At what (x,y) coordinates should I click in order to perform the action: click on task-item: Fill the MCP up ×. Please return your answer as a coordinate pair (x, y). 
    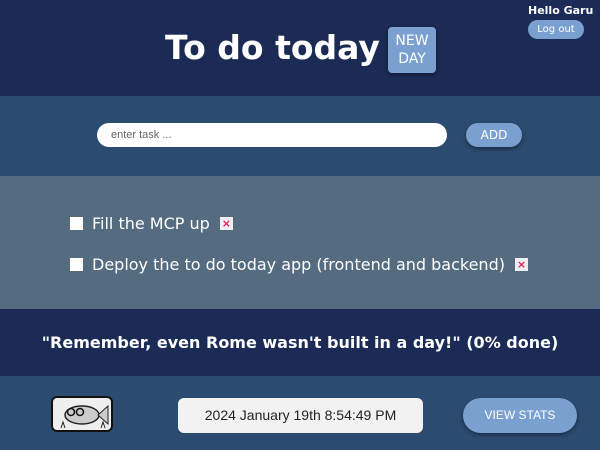
    Looking at the image, I should click on (151, 223).